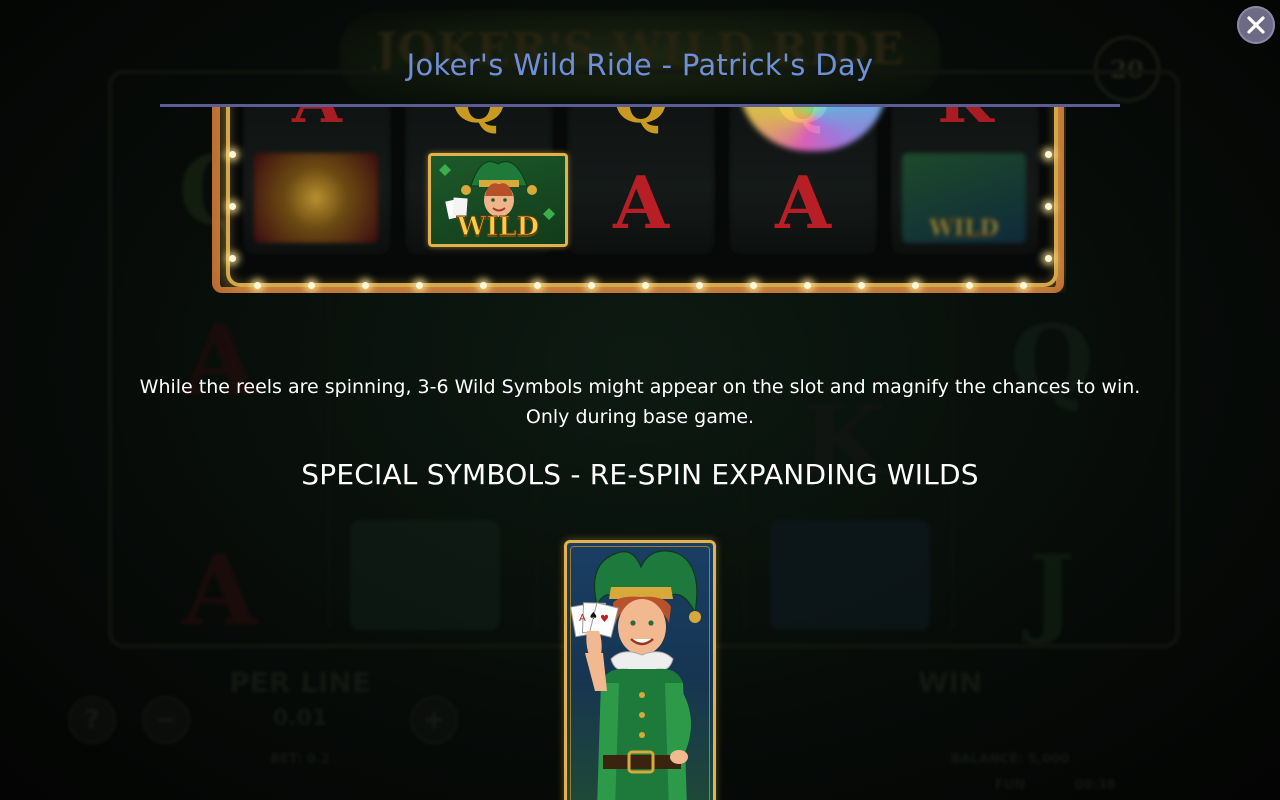  What do you see at coordinates (640, 65) in the screenshot?
I see `modal-title: Joker's Wild Ride - Patrick's Day` at bounding box center [640, 65].